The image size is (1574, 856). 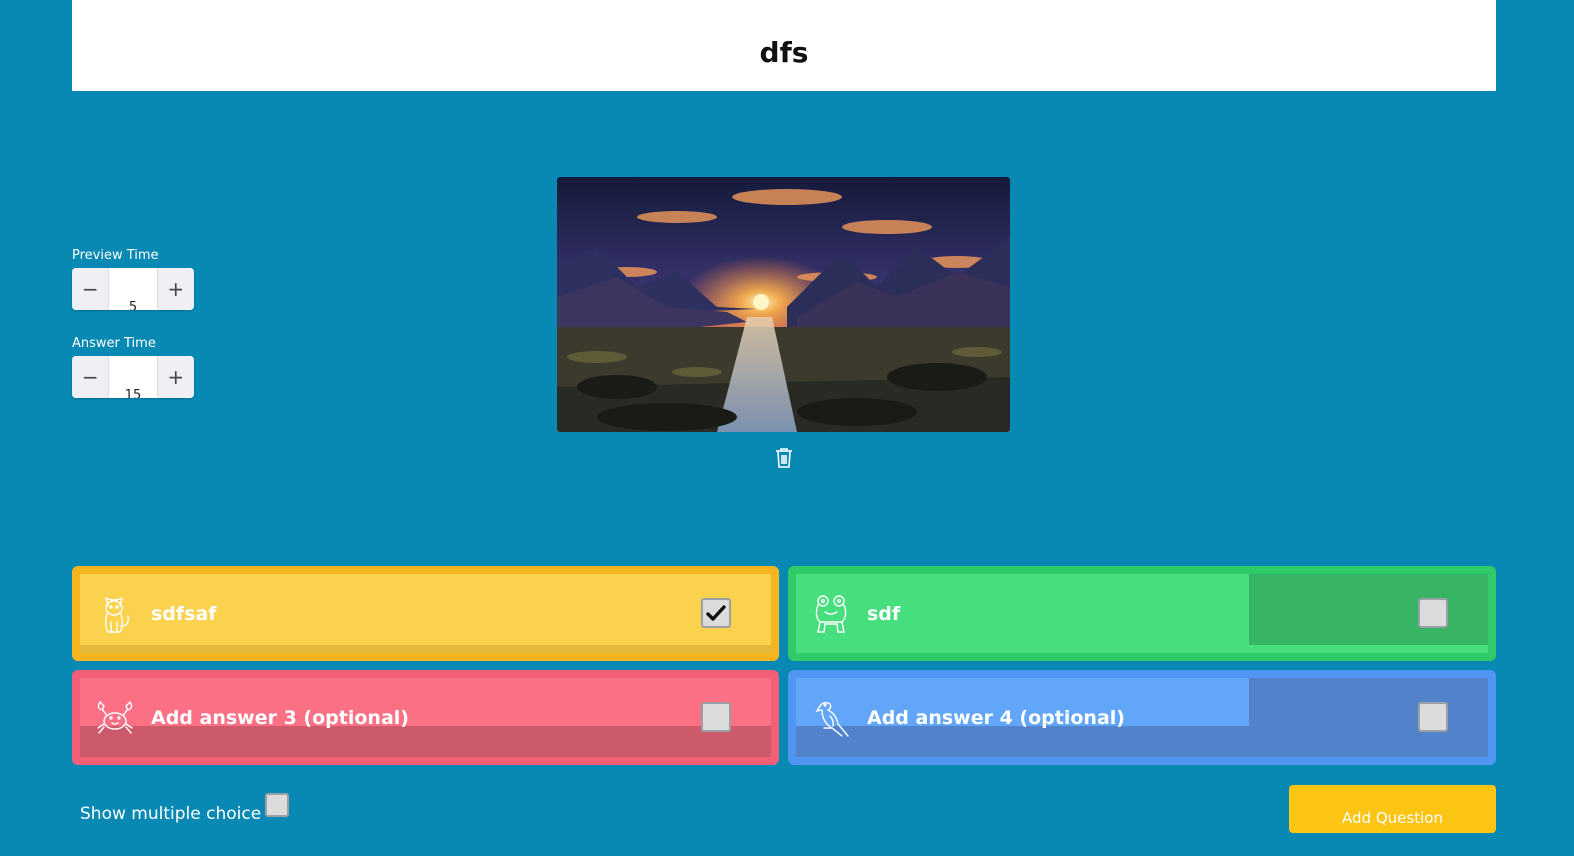 What do you see at coordinates (115, 255) in the screenshot?
I see `preview-time-label: Preview Time` at bounding box center [115, 255].